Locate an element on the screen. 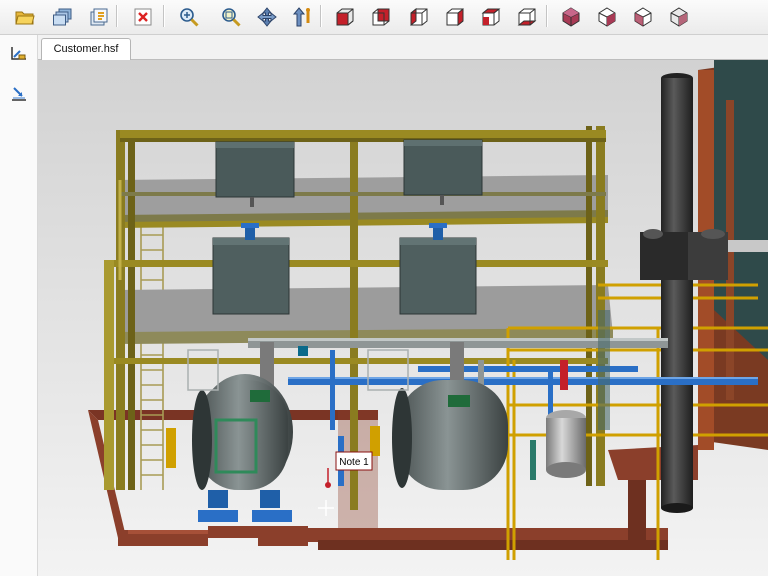 The width and height of the screenshot is (768, 576). document-tab-bar: Customer.hsf is located at coordinates (403, 47).